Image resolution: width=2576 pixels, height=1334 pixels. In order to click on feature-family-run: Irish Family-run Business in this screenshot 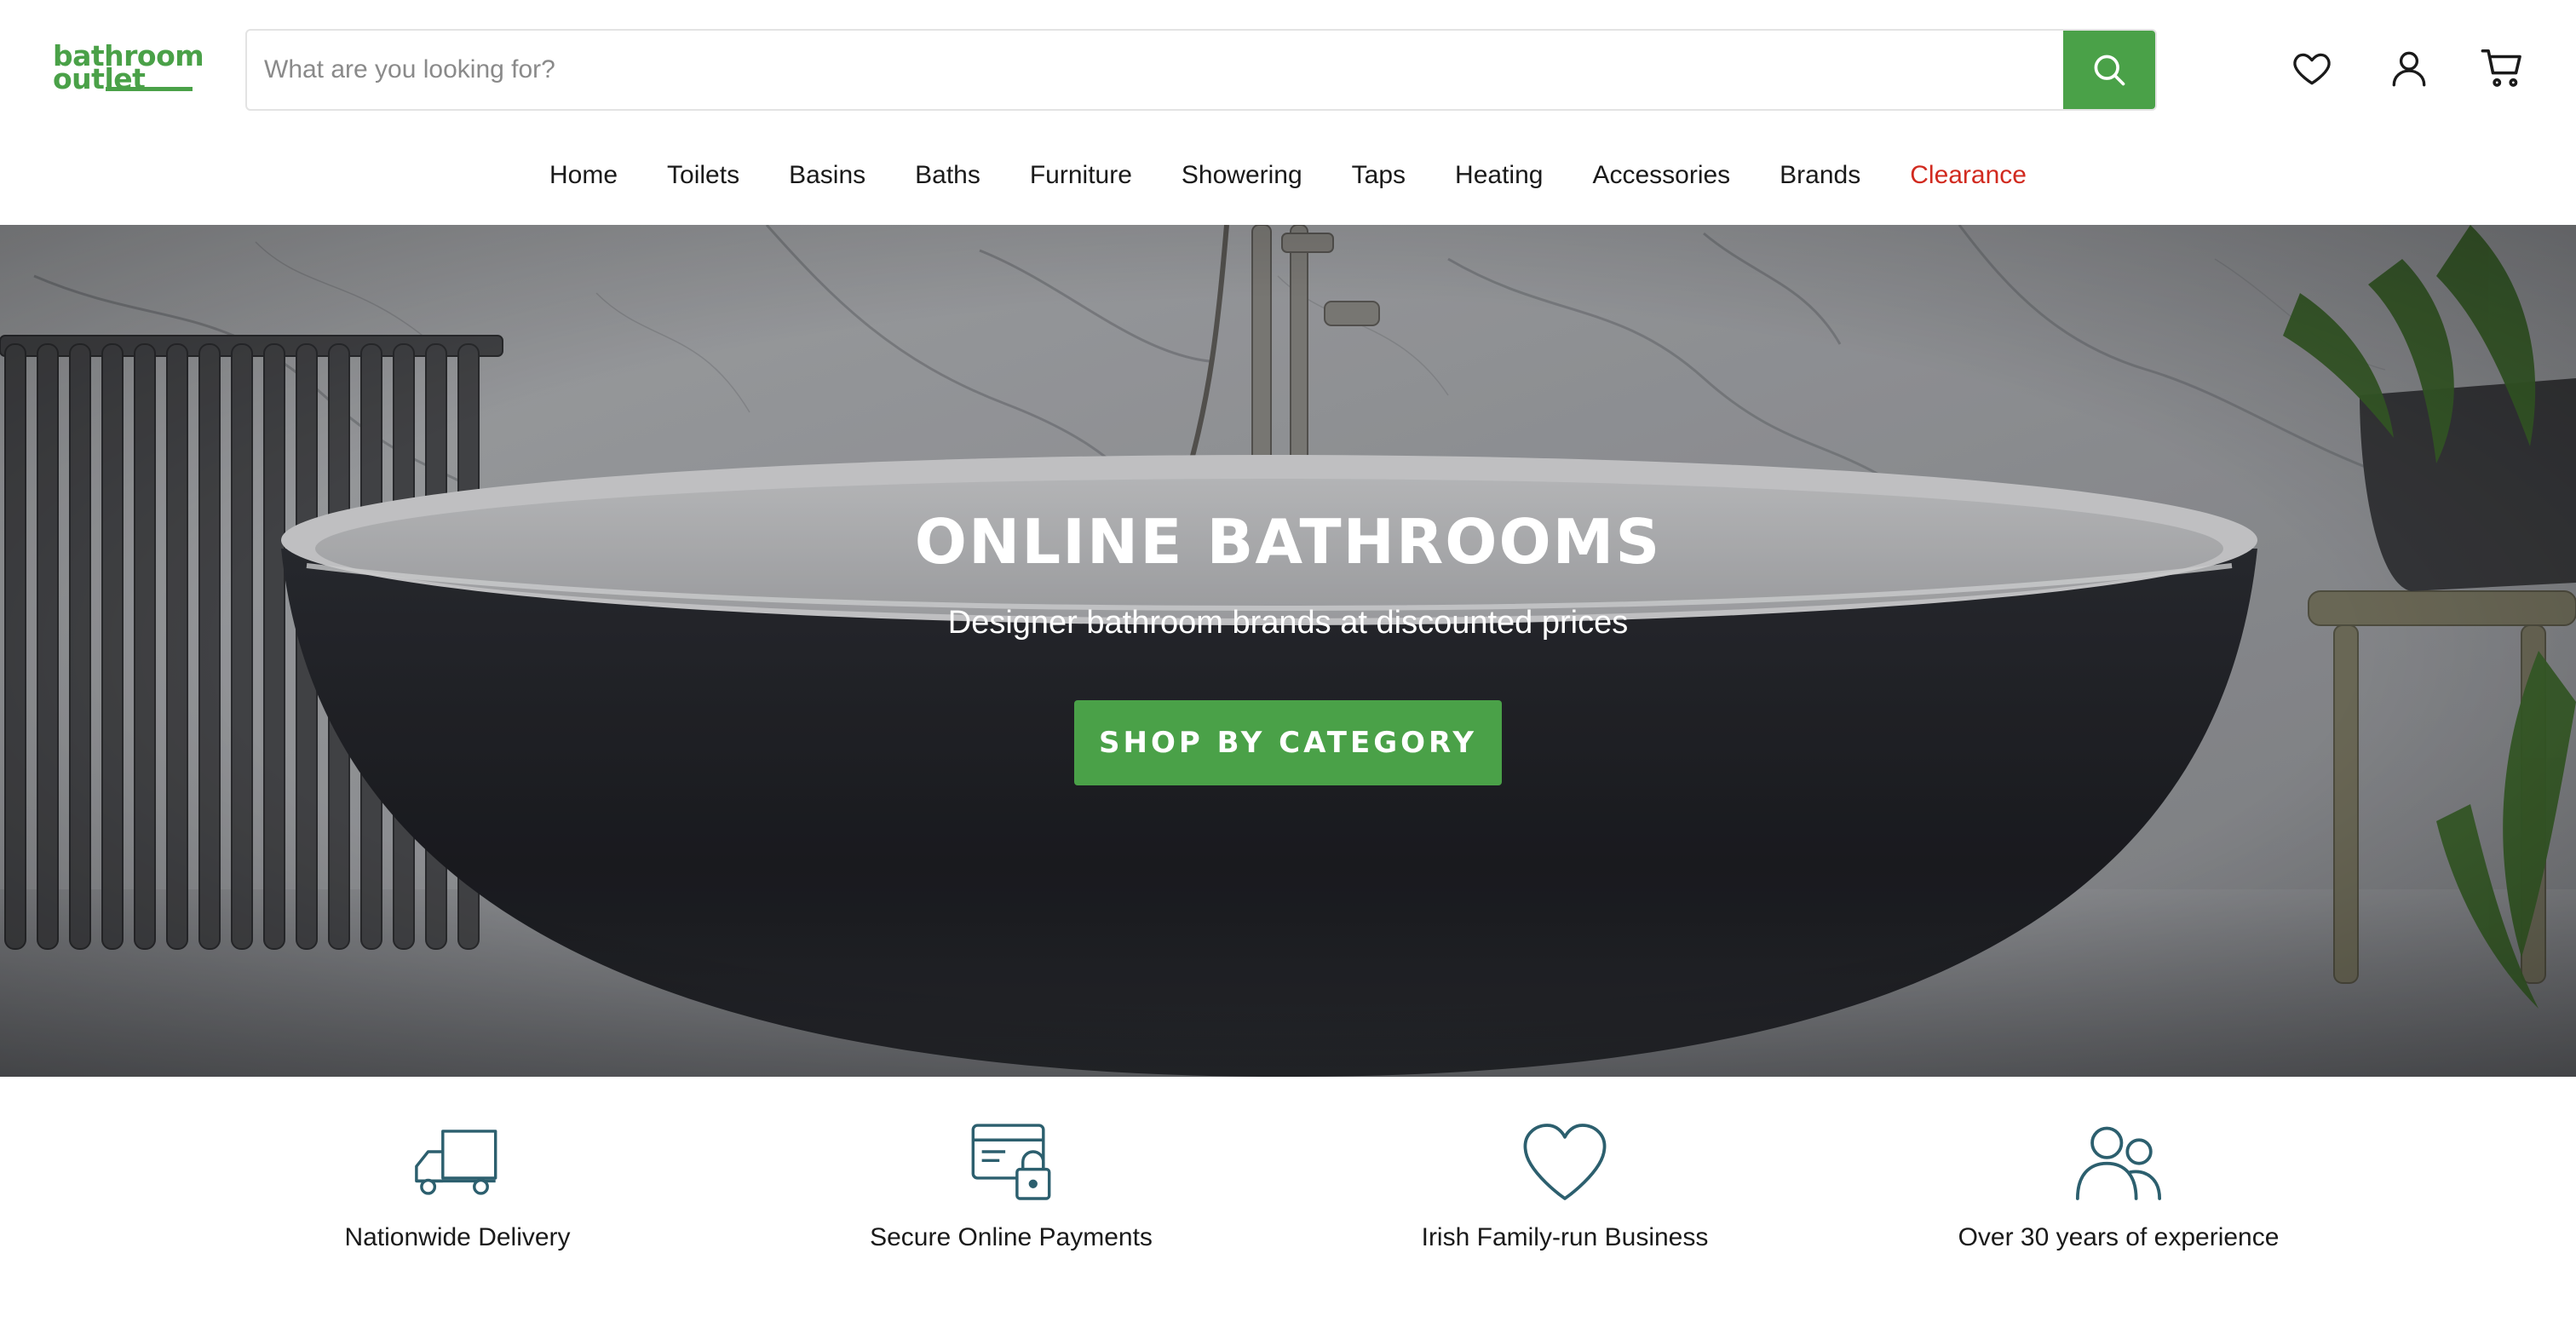, I will do `click(1564, 1186)`.